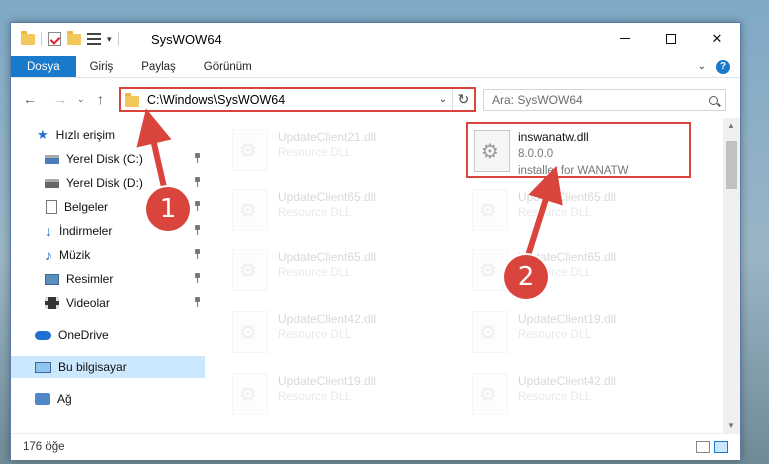 The height and width of the screenshot is (464, 769). I want to click on view-buttons, so click(712, 447).